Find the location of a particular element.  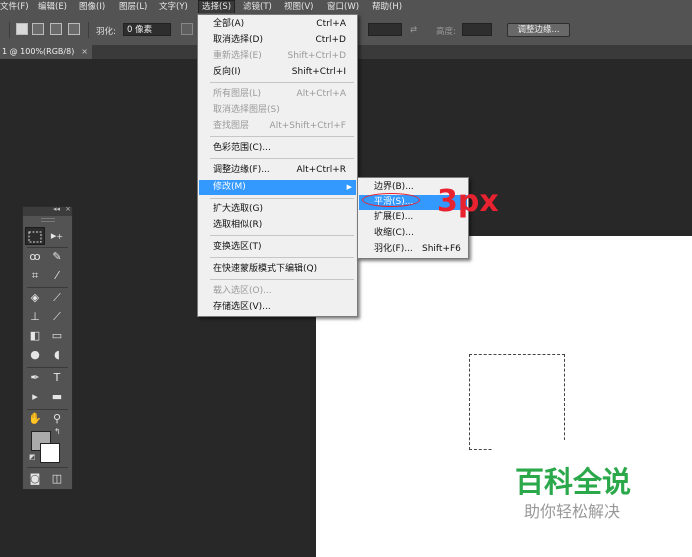

submenu-arrow-icon: ▶ is located at coordinates (349, 187).